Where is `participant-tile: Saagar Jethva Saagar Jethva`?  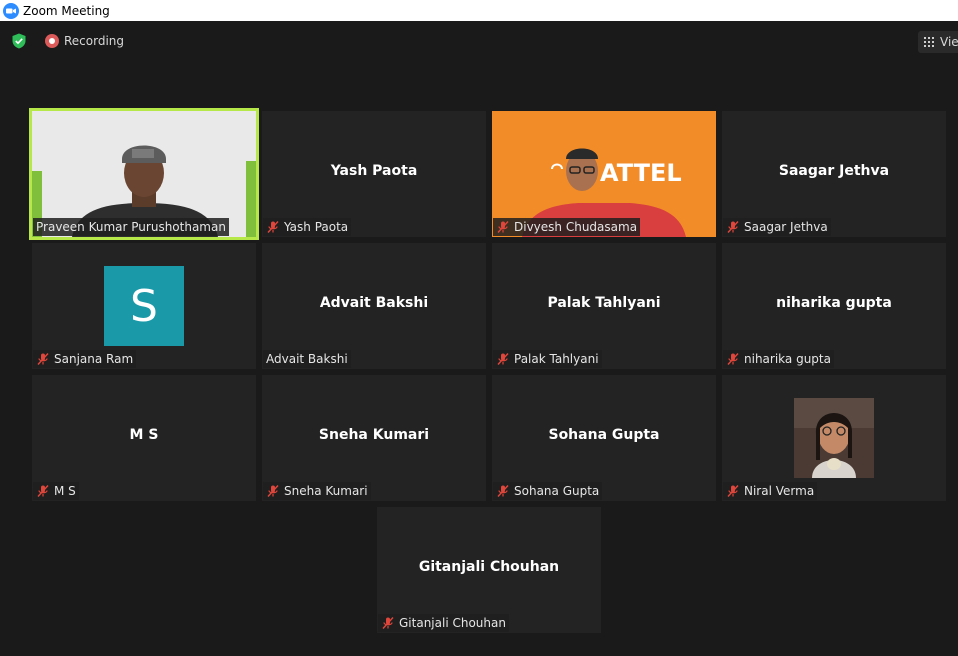
participant-tile: Saagar Jethva Saagar Jethva is located at coordinates (834, 174).